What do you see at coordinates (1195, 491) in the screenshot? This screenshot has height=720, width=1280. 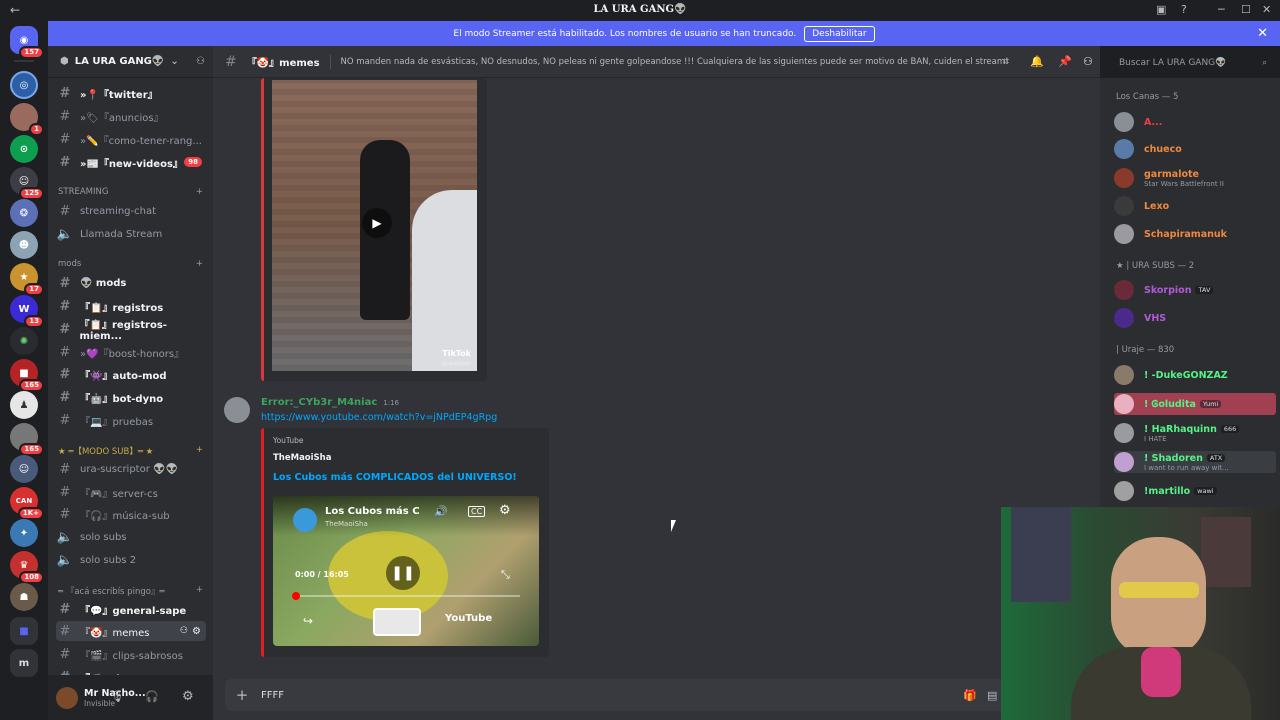 I see `member-item: !martillo wawi` at bounding box center [1195, 491].